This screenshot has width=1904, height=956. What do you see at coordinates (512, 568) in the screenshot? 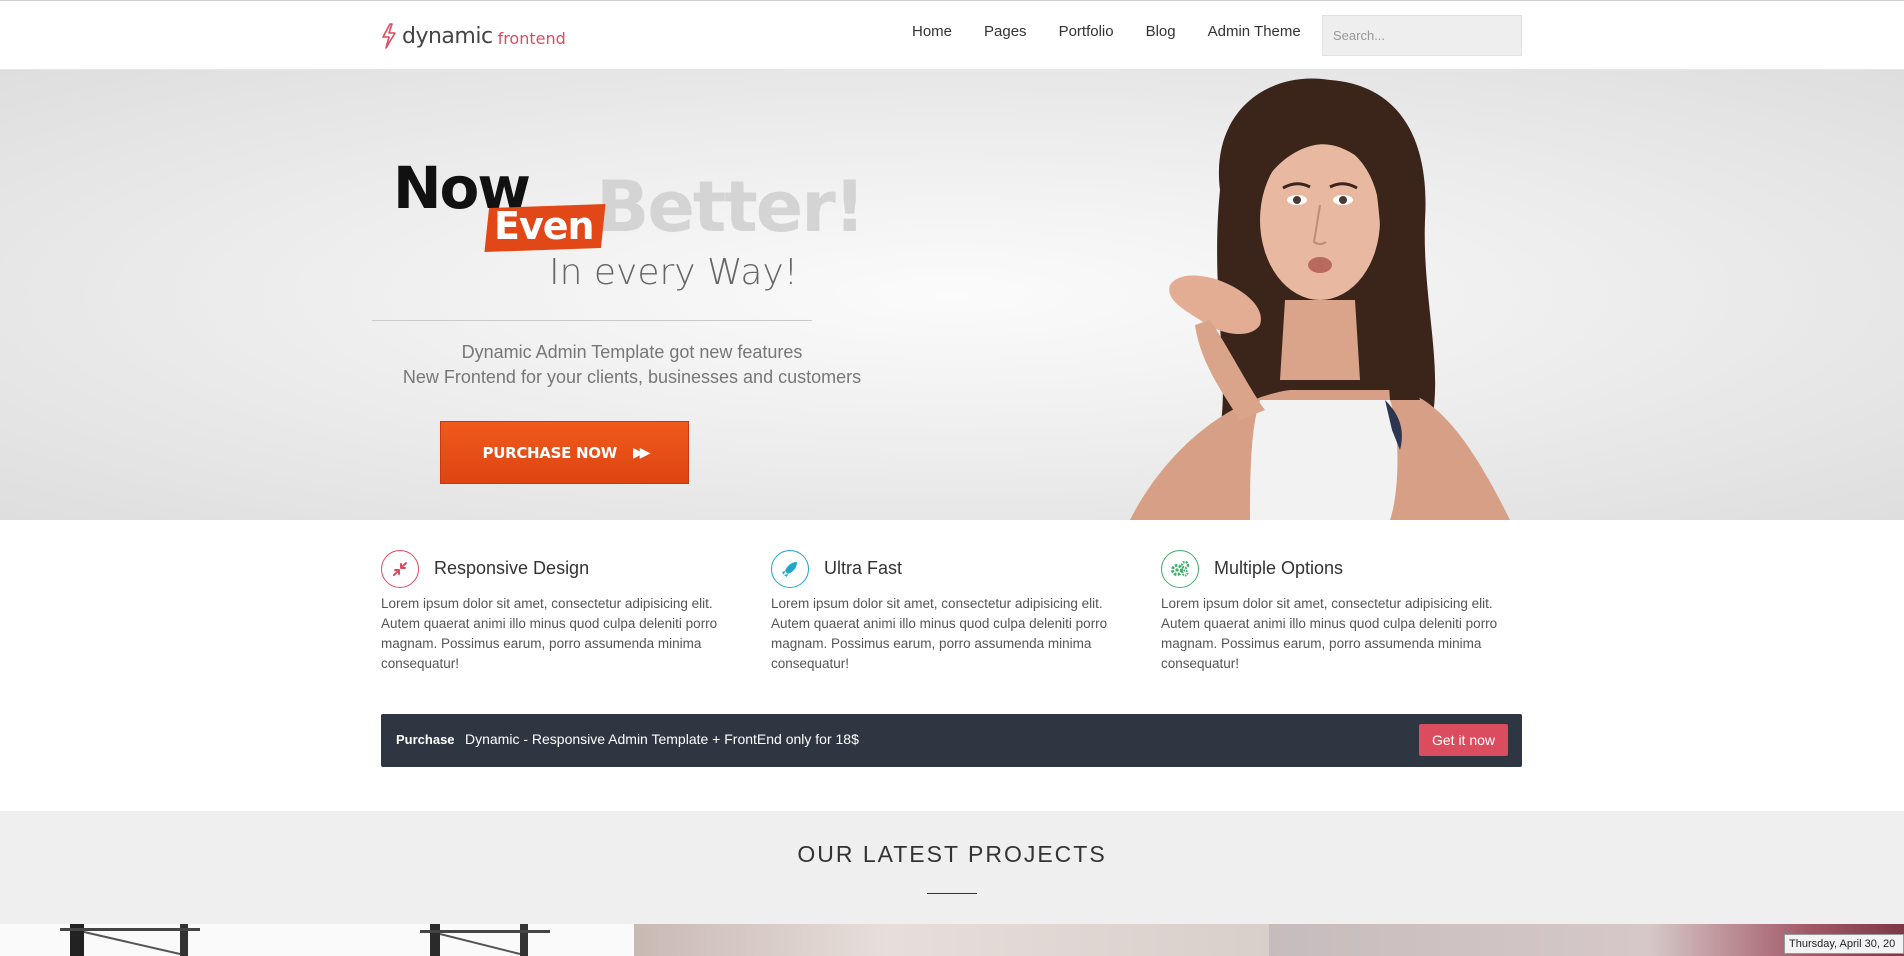
I see `feature-title: Responsive Design` at bounding box center [512, 568].